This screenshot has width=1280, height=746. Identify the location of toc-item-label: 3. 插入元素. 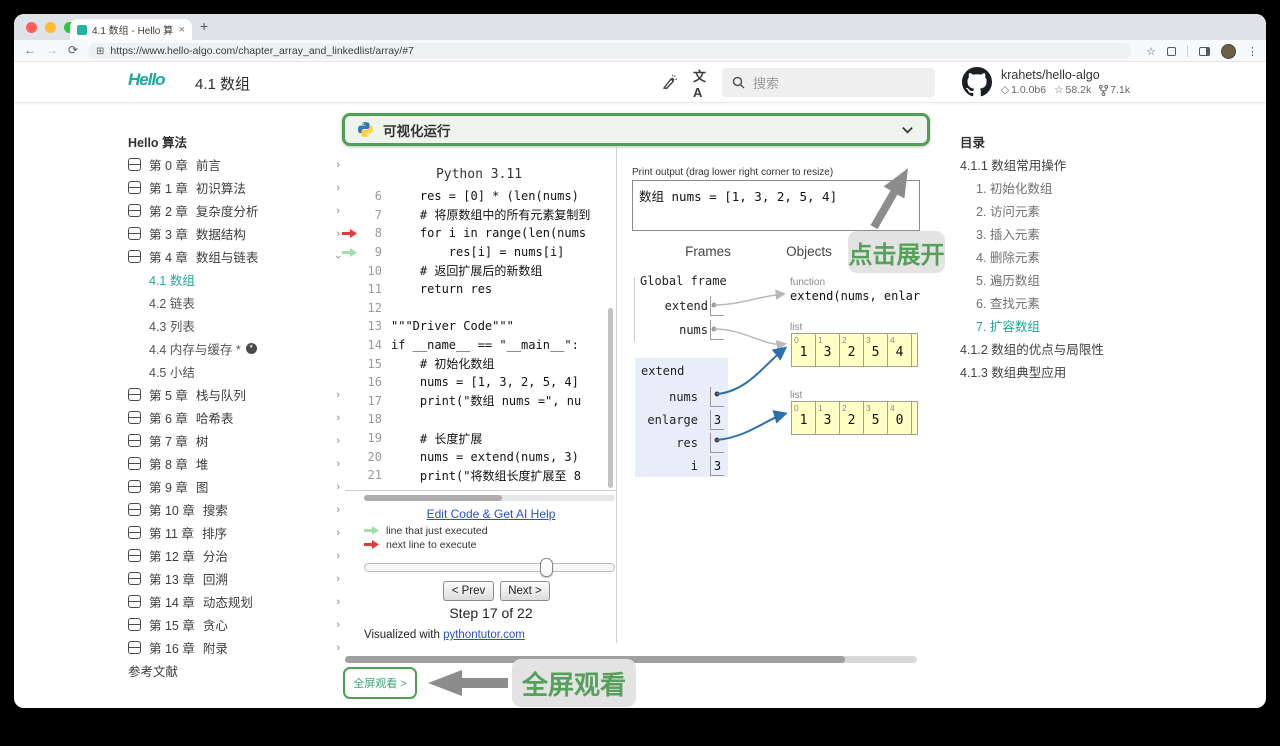
(1008, 235).